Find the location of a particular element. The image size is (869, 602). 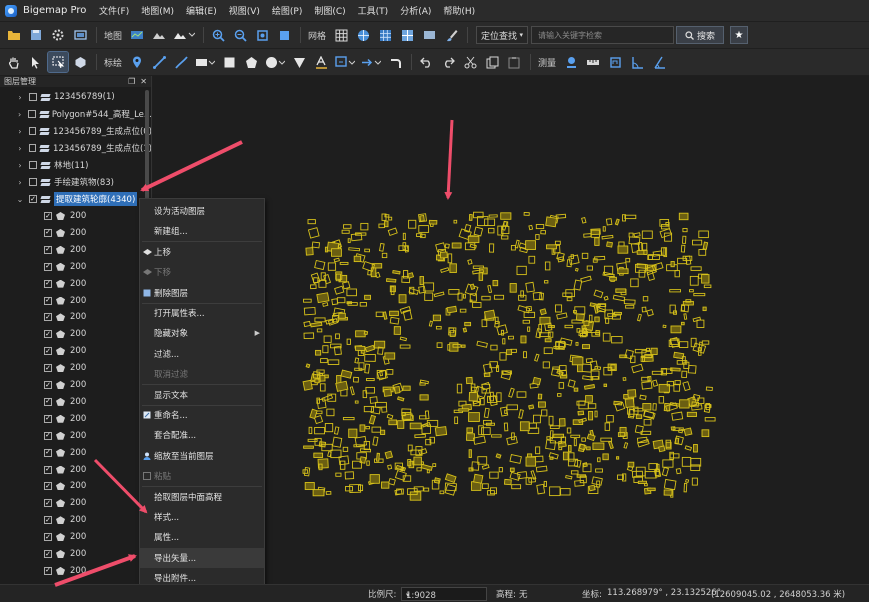

label-tool-icon is located at coordinates (345, 62).